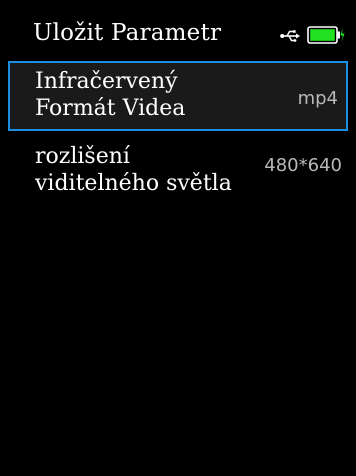 Image resolution: width=356 pixels, height=476 pixels. I want to click on setting-label: rozlišení viditelného světla, so click(133, 170).